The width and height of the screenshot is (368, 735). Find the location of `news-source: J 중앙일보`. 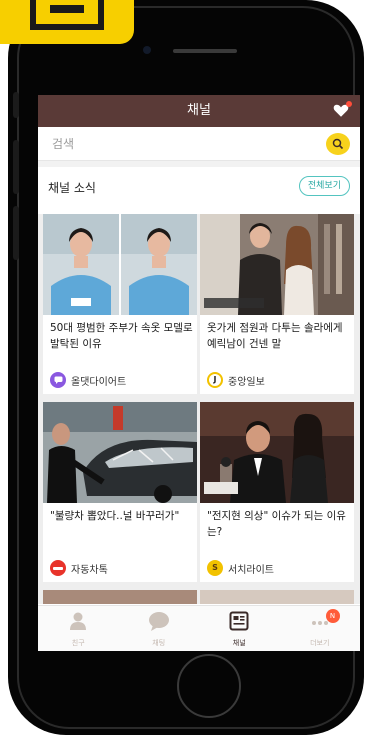

news-source: J 중앙일보 is located at coordinates (236, 380).